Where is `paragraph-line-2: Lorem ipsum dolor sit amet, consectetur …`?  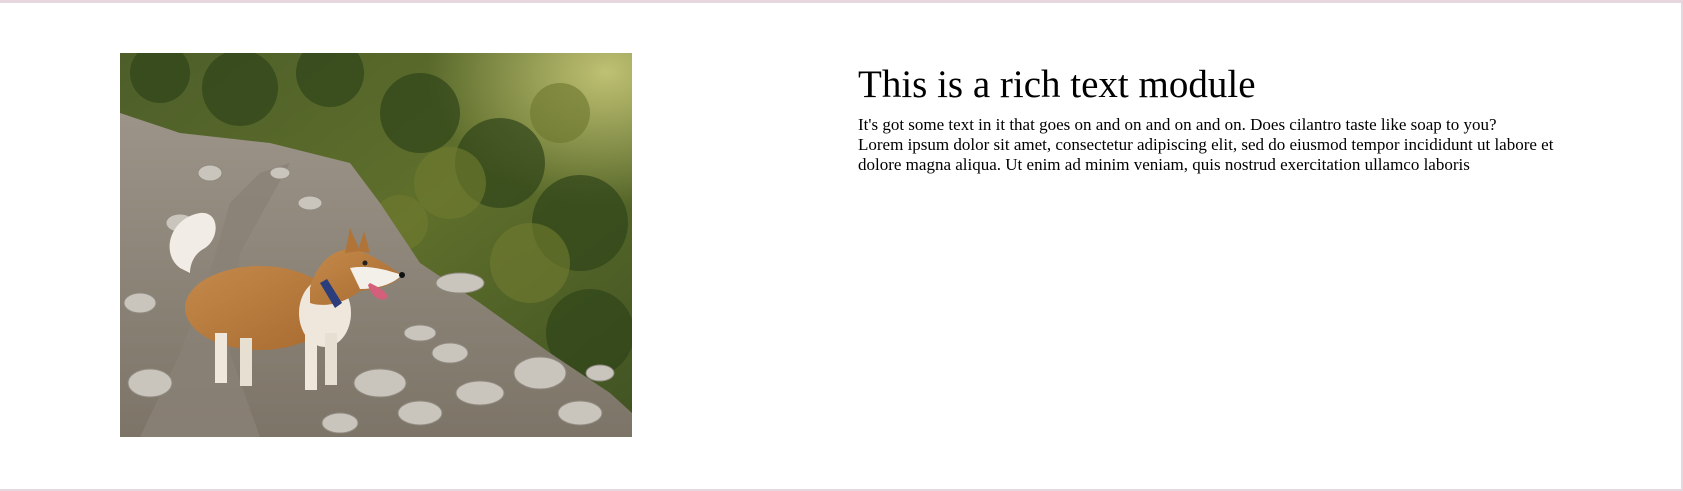
paragraph-line-2: Lorem ipsum dolor sit amet, consectetur … is located at coordinates (1206, 154).